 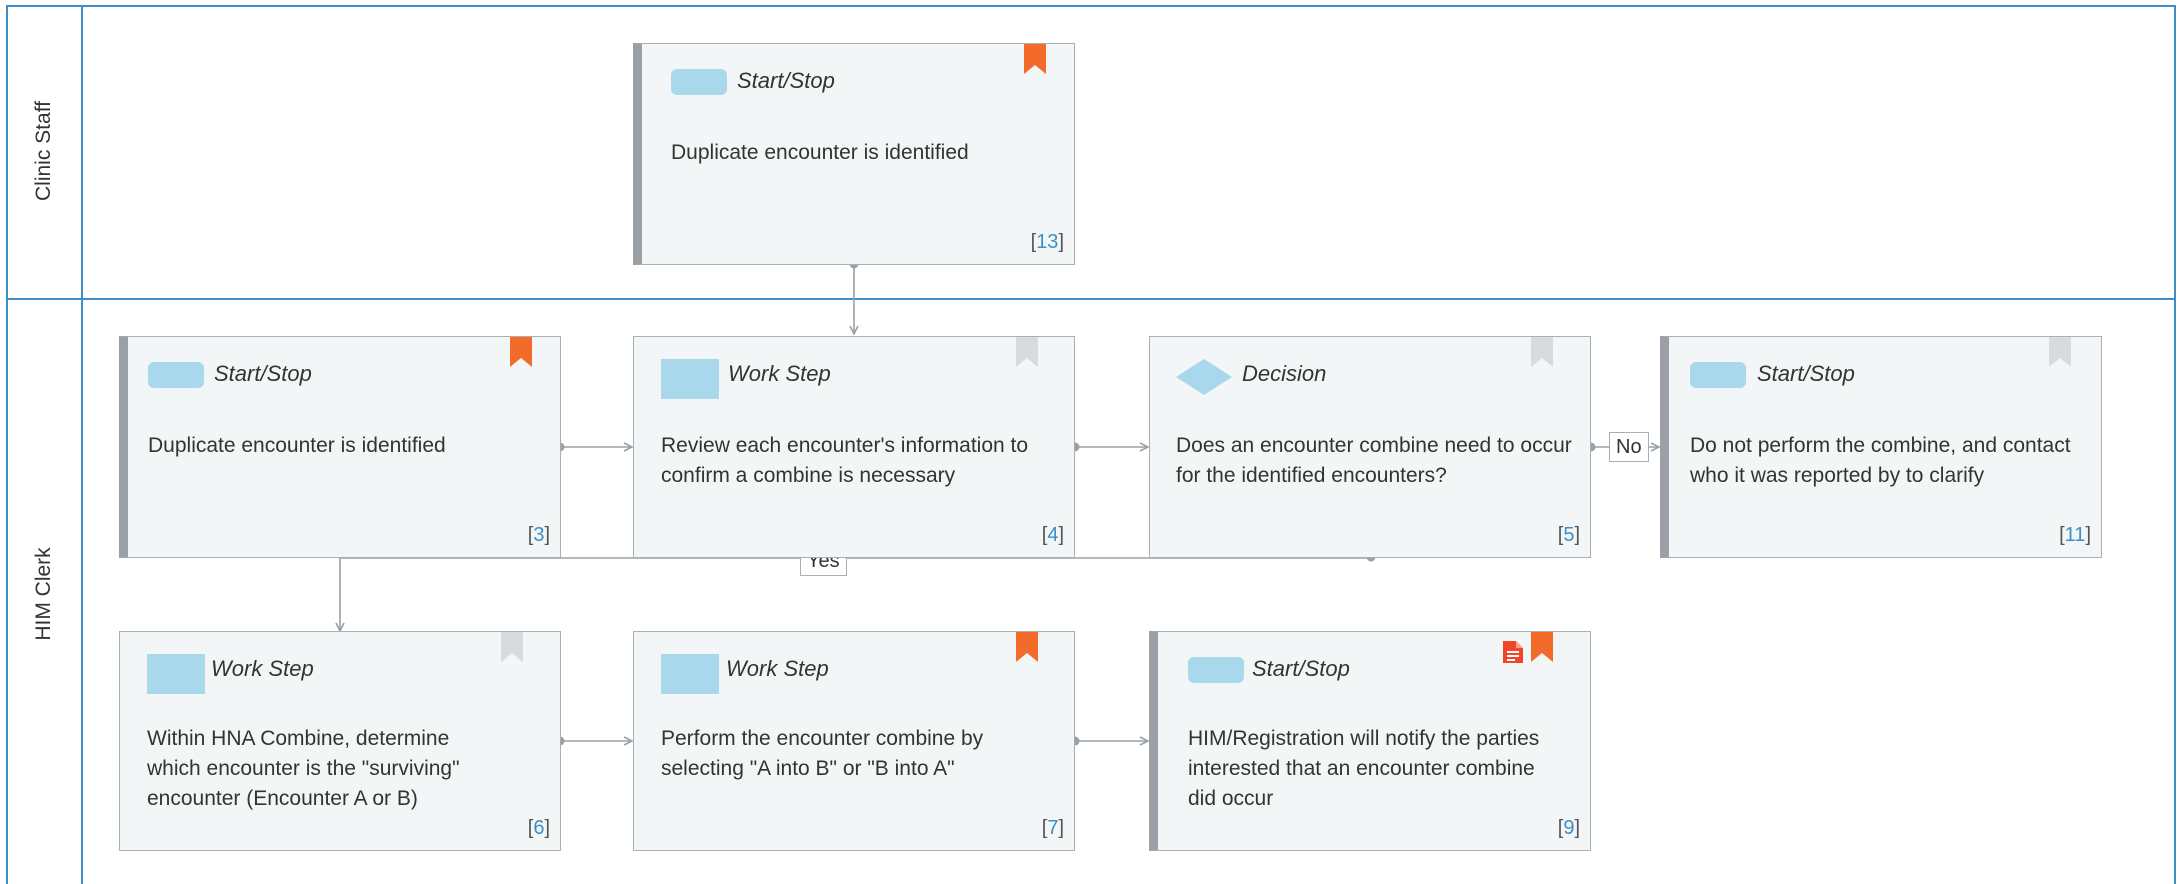 I want to click on node-number: [9], so click(x=1569, y=828).